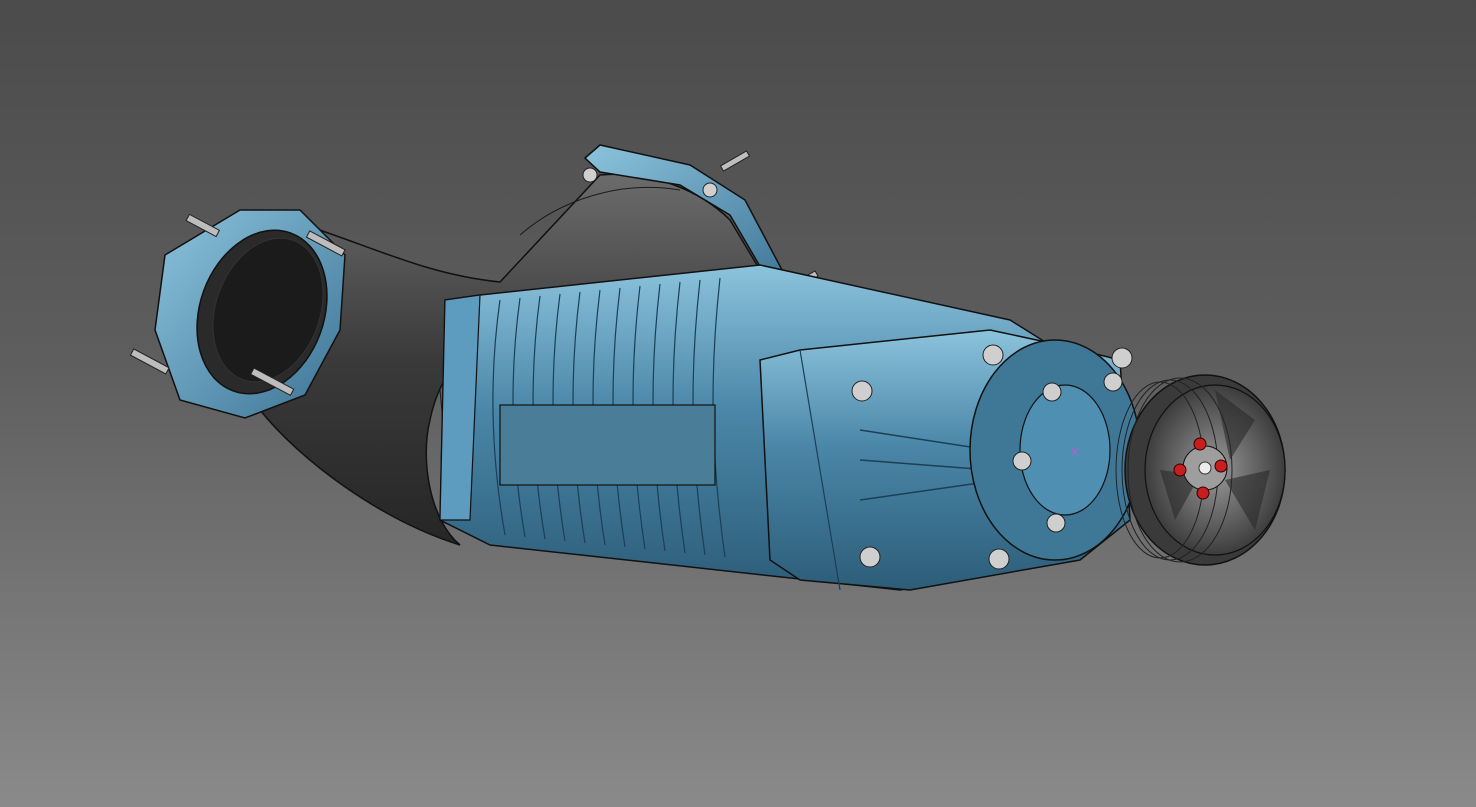 This screenshot has width=1476, height=807. Describe the element at coordinates (1075, 452) in the screenshot. I see `origin-marker-icon: ×` at that location.